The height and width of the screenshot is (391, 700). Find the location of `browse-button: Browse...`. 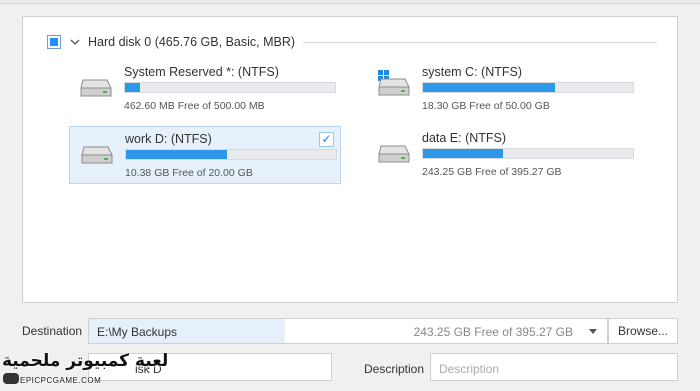

browse-button: Browse... is located at coordinates (643, 331).